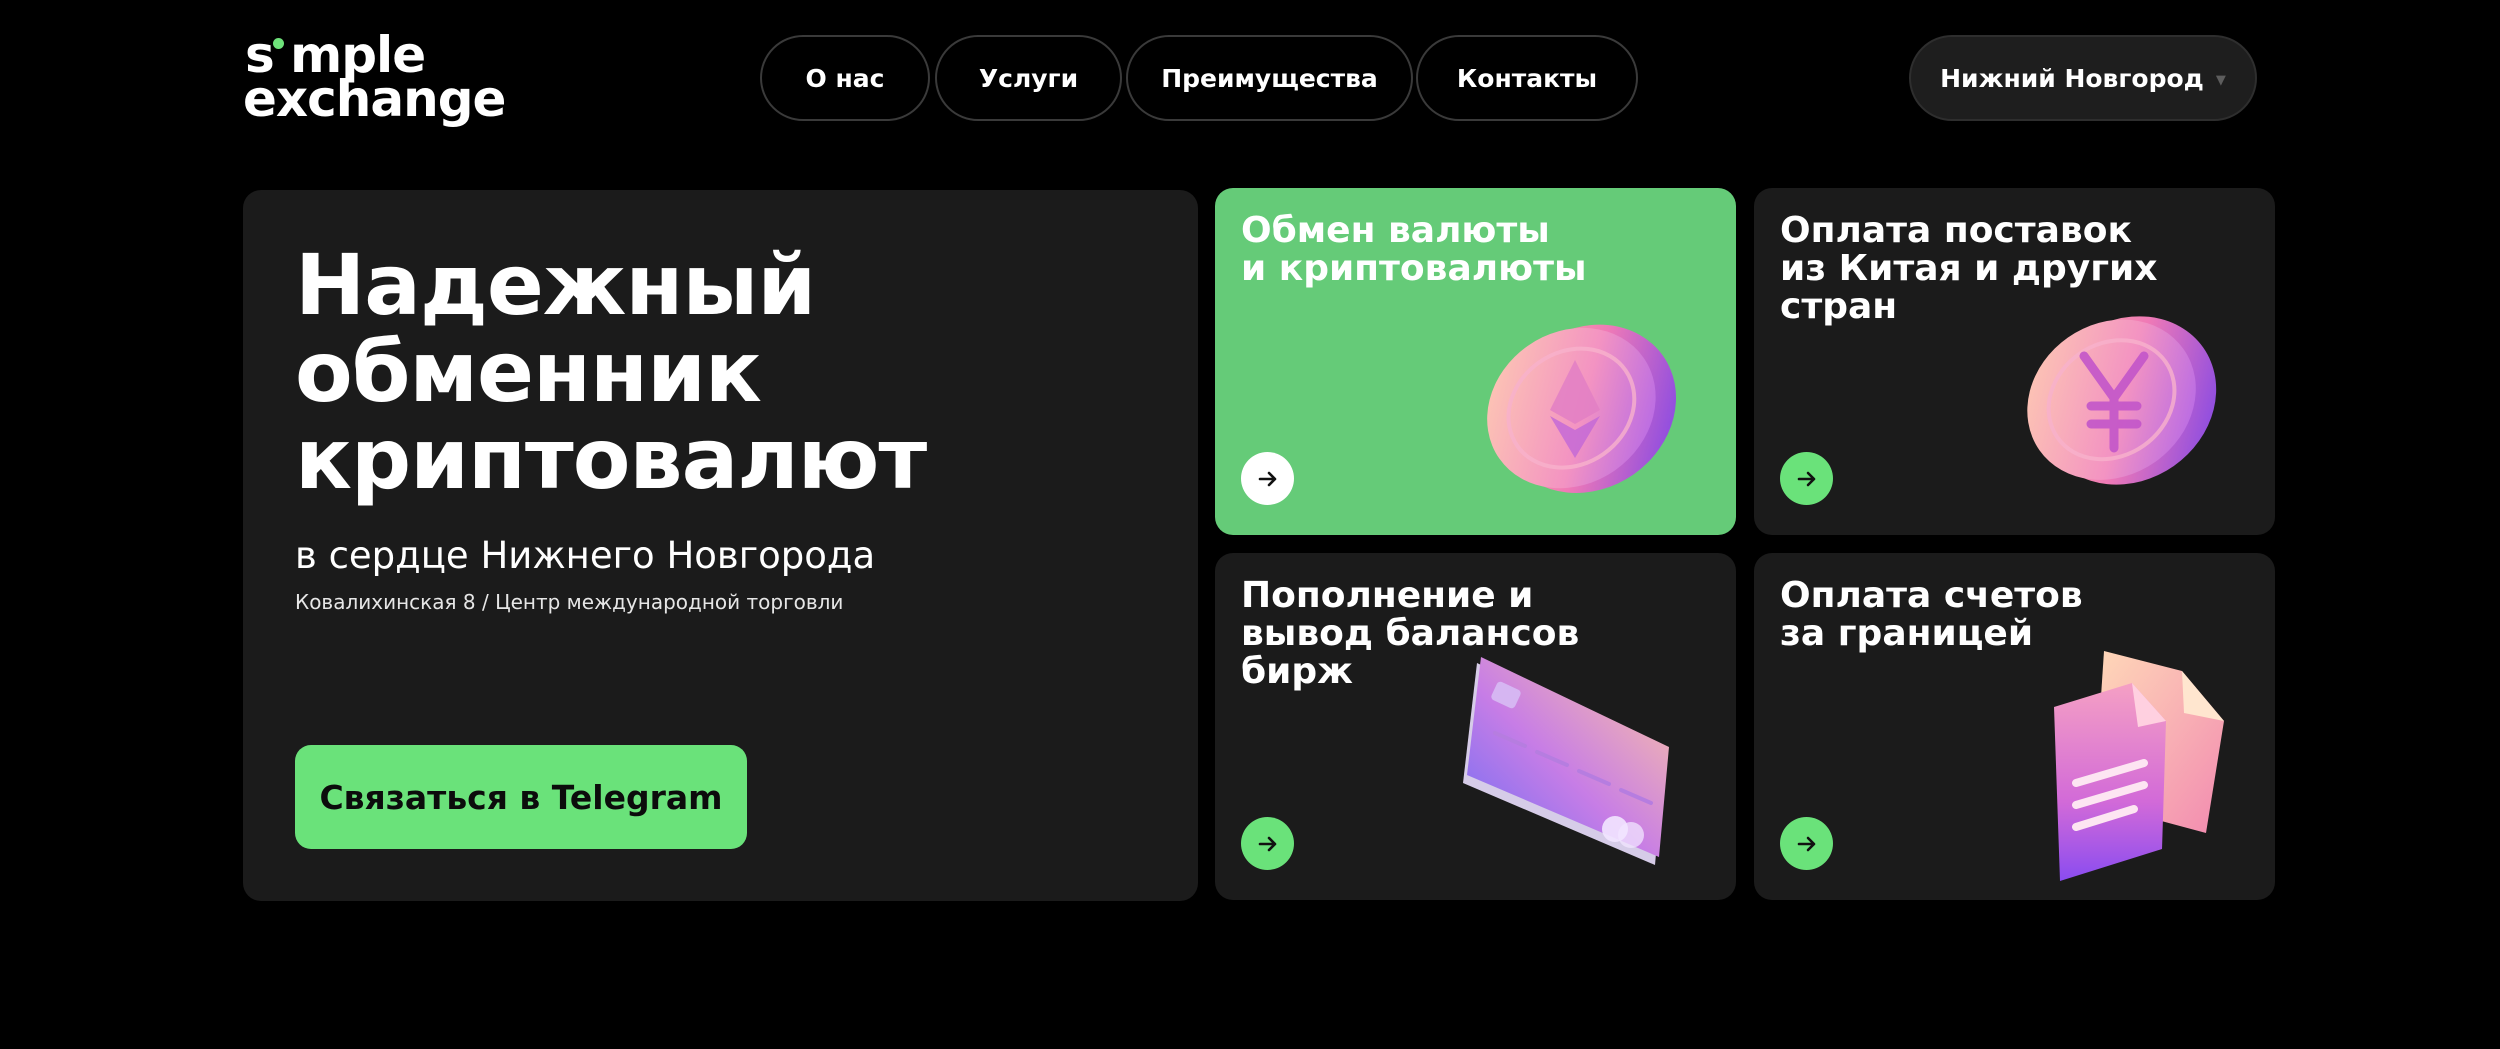  I want to click on city-selector: Нижний Новгород ▼, so click(2083, 78).